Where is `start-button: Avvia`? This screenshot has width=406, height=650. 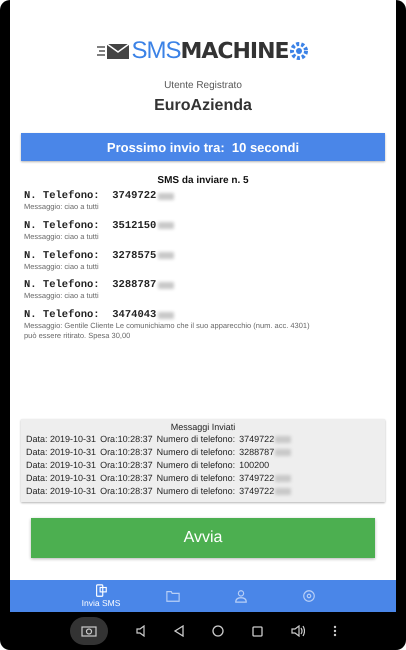
start-button: Avvia is located at coordinates (203, 538).